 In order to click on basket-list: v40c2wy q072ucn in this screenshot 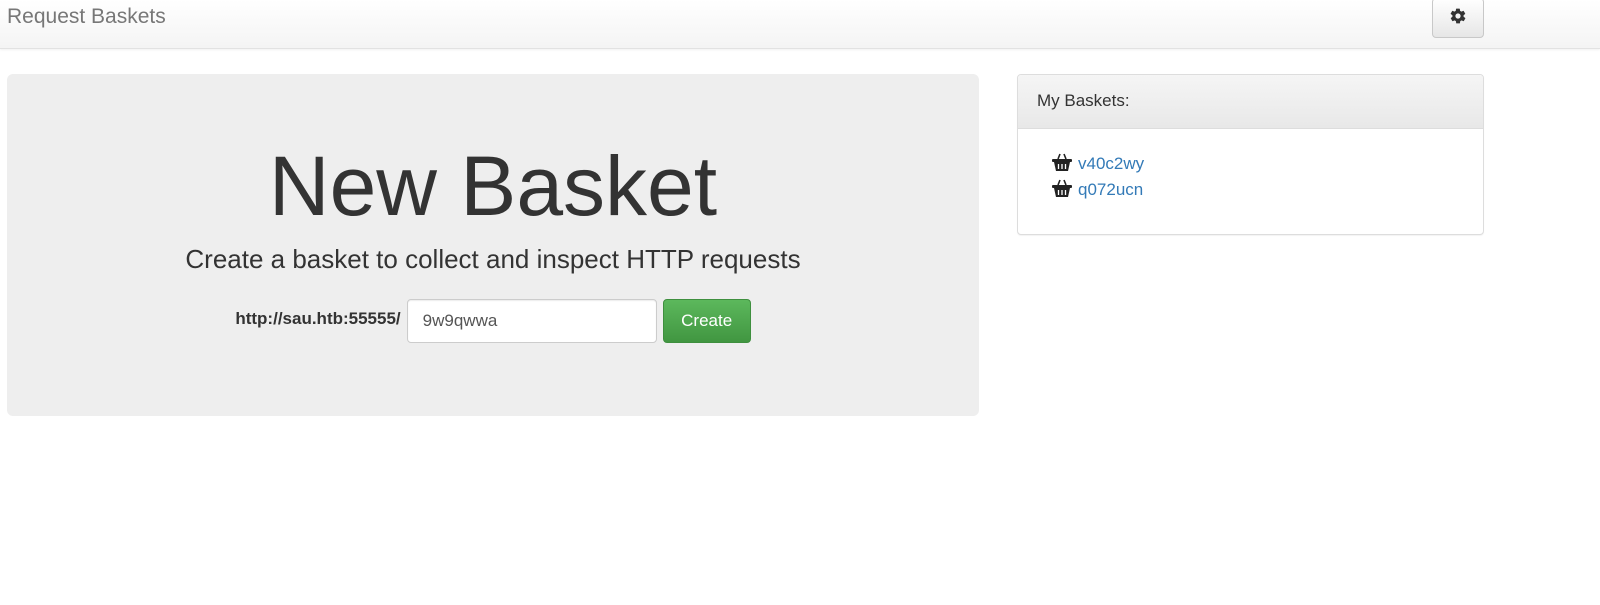, I will do `click(1250, 177)`.